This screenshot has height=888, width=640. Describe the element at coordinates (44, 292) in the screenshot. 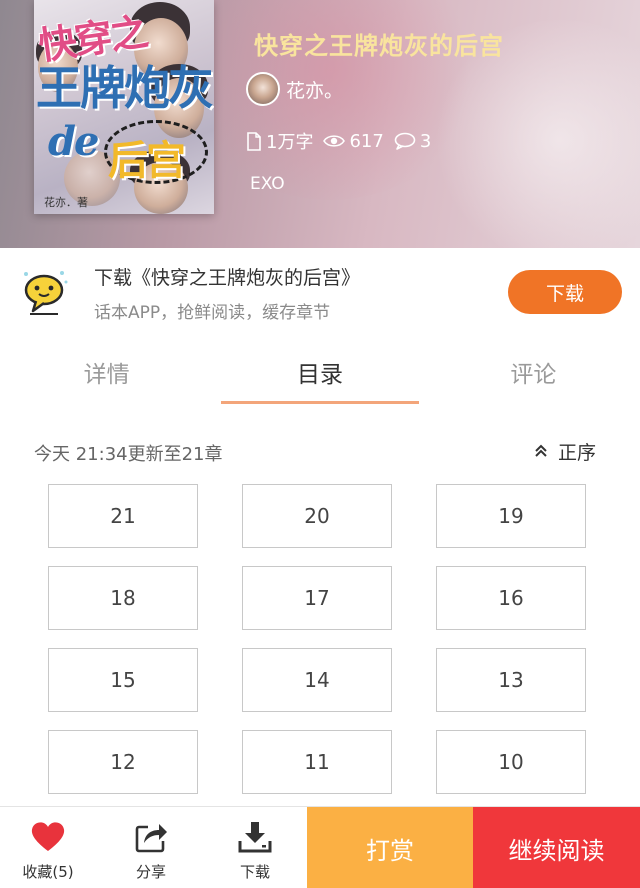

I see `chat-bubble-app-icon` at that location.